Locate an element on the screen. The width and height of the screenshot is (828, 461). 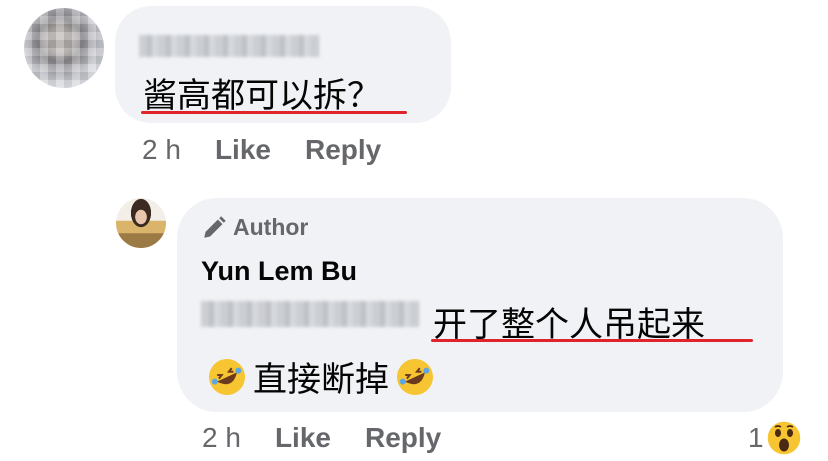
author-badge: Author is located at coordinates (254, 227).